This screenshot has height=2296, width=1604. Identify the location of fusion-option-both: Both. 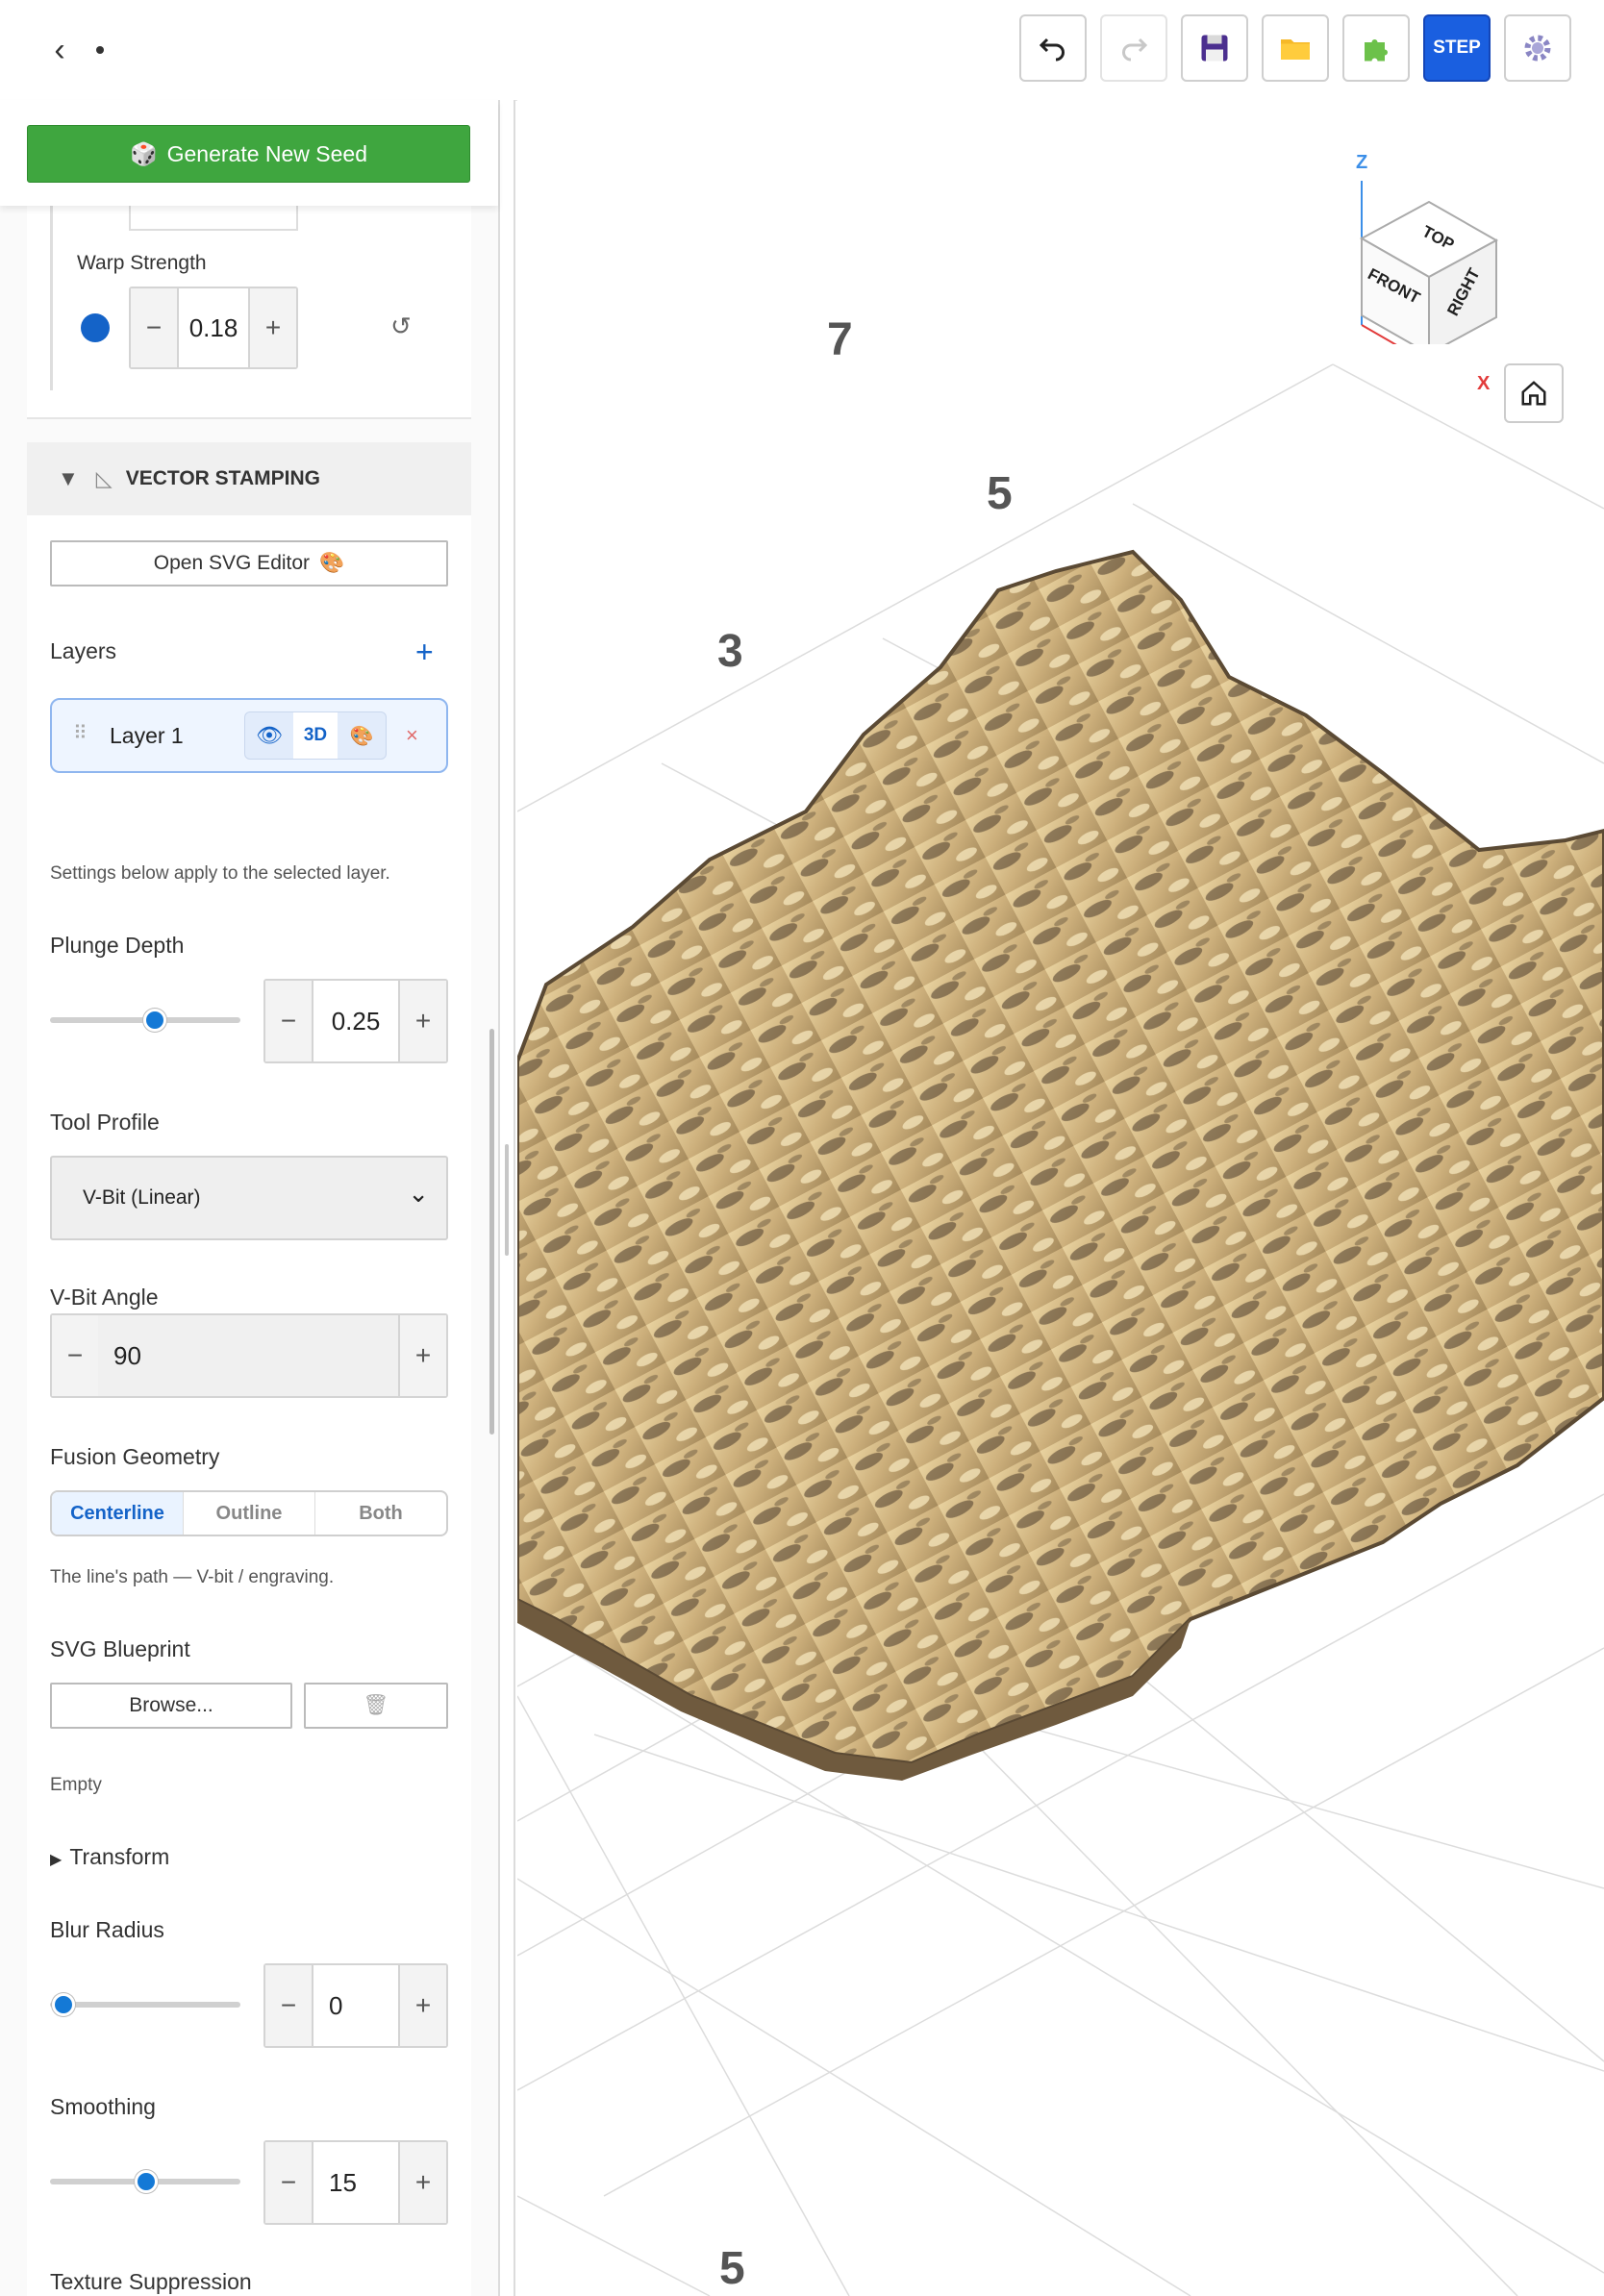
(380, 1513).